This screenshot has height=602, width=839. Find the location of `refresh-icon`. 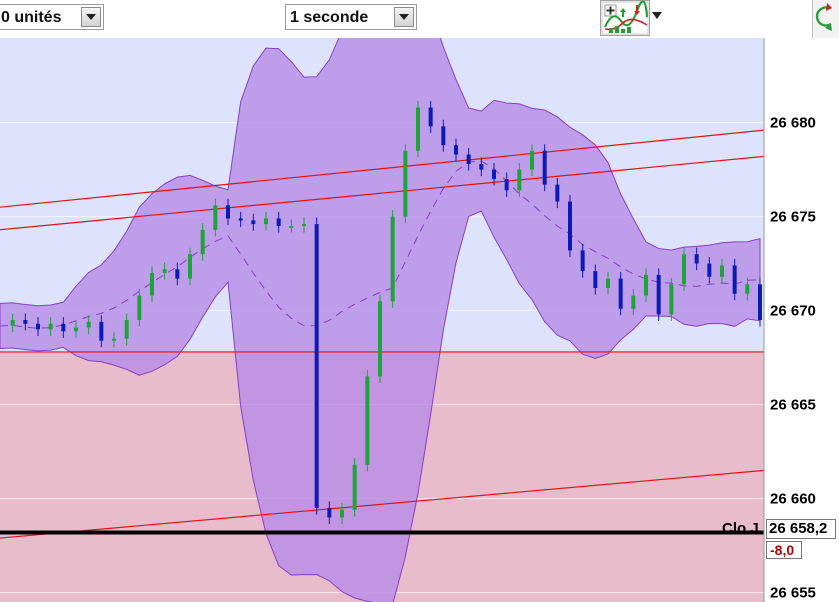

refresh-icon is located at coordinates (823, 17).